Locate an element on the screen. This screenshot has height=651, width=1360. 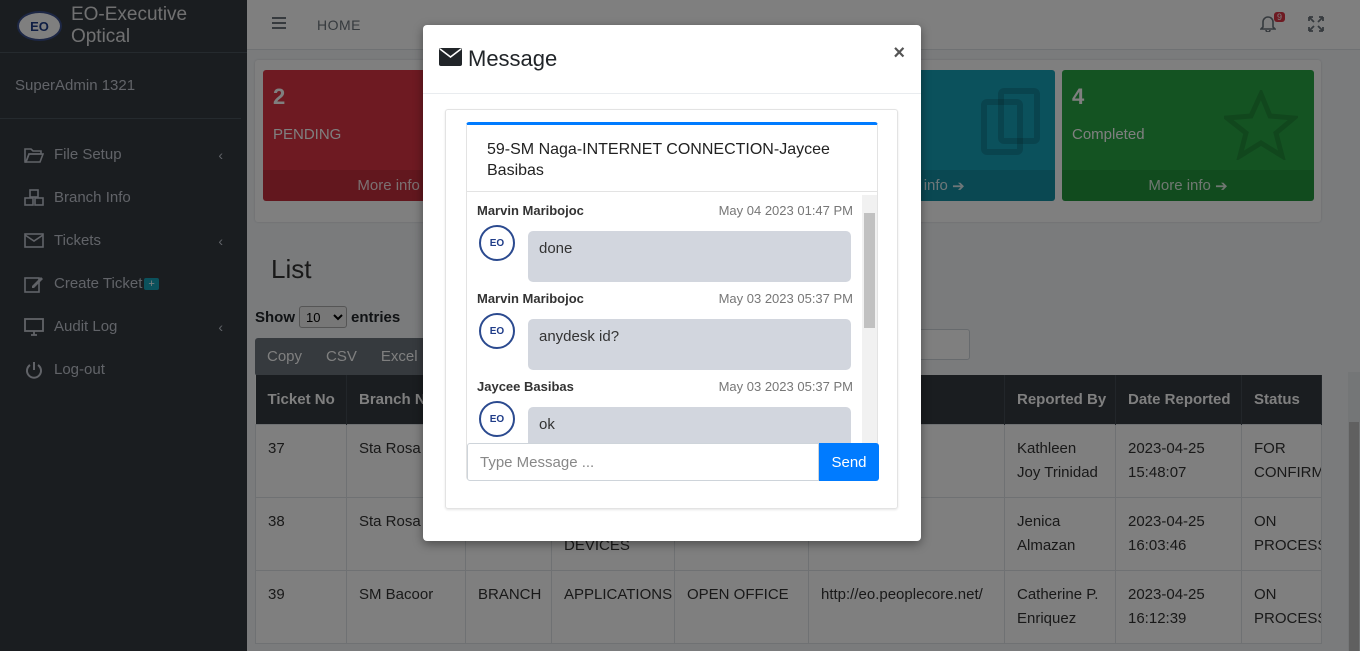
chat-scrollbar is located at coordinates (869, 319).